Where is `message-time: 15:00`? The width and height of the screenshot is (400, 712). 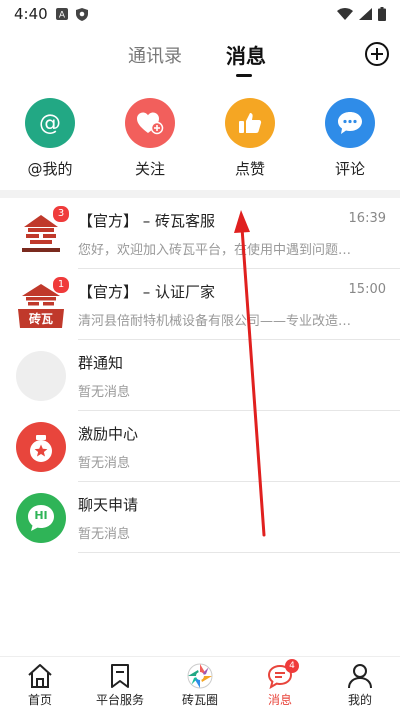
message-time: 15:00 is located at coordinates (367, 289).